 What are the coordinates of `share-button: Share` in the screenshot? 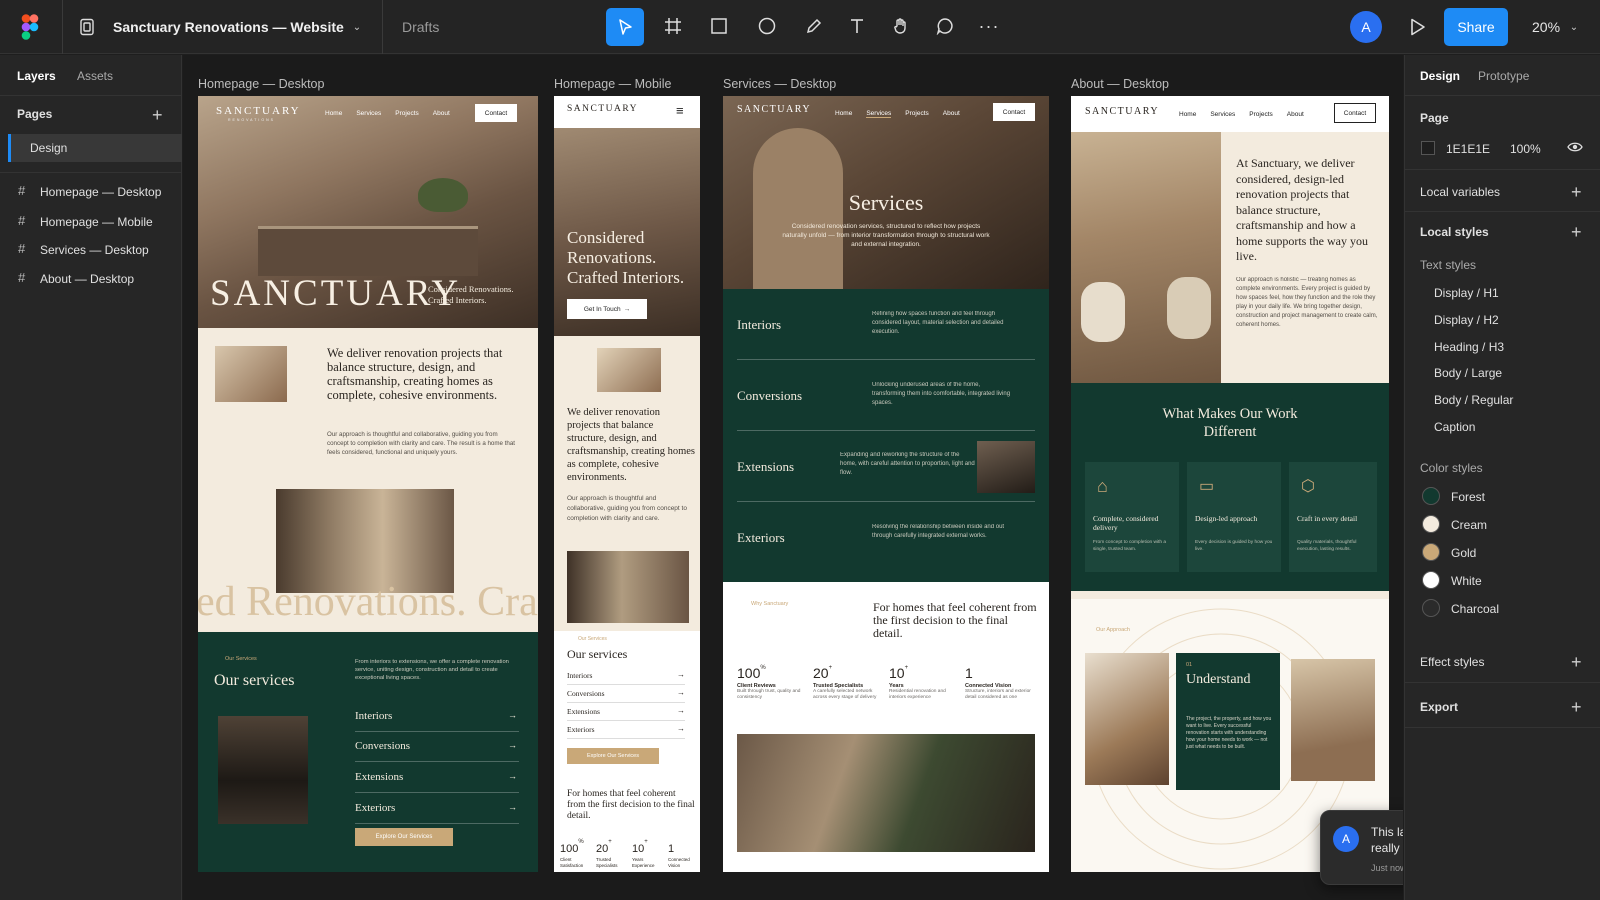 It's located at (1476, 27).